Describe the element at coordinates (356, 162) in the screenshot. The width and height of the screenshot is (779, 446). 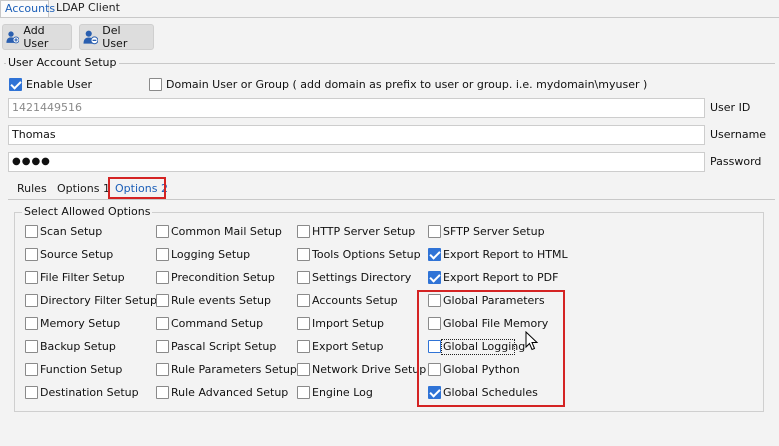
I see `password-field: ●●●●` at that location.